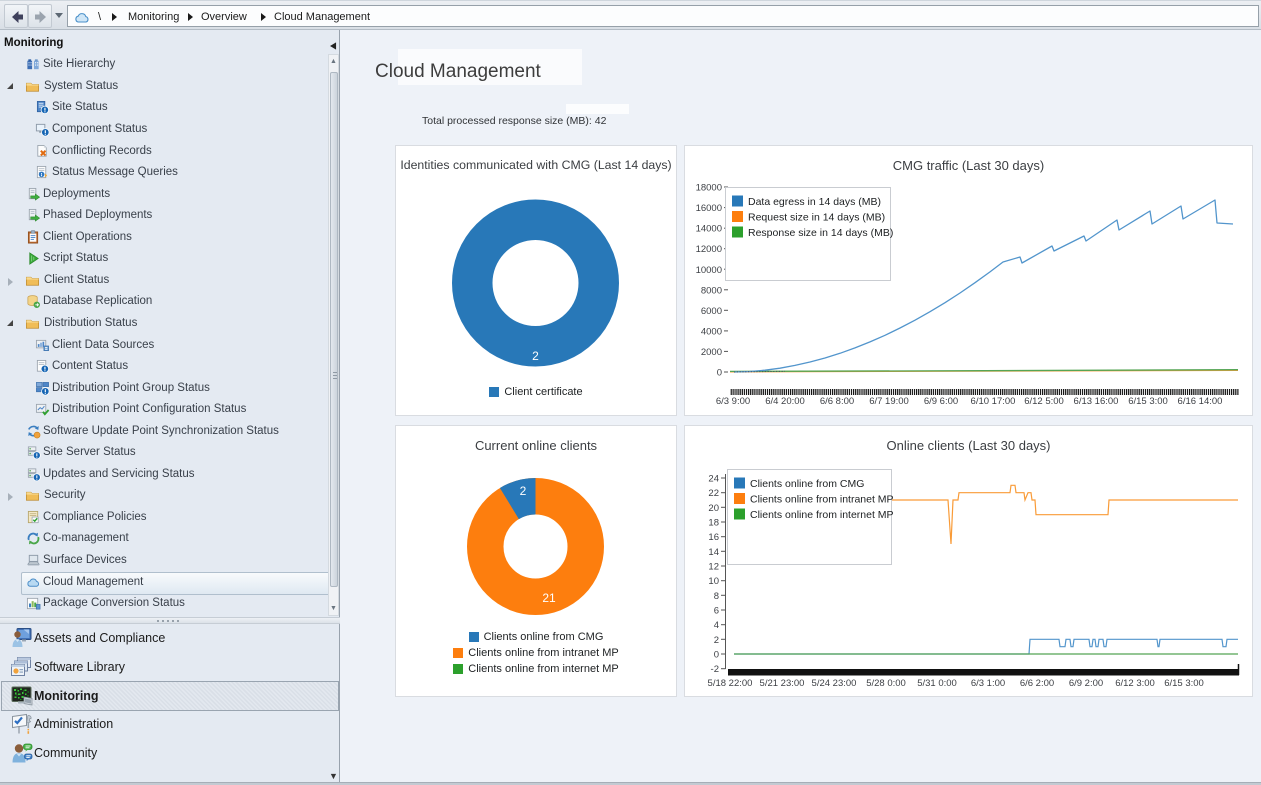 The width and height of the screenshot is (1261, 785). What do you see at coordinates (886, 683) in the screenshot?
I see `svg-text: 5/28 0:00` at bounding box center [886, 683].